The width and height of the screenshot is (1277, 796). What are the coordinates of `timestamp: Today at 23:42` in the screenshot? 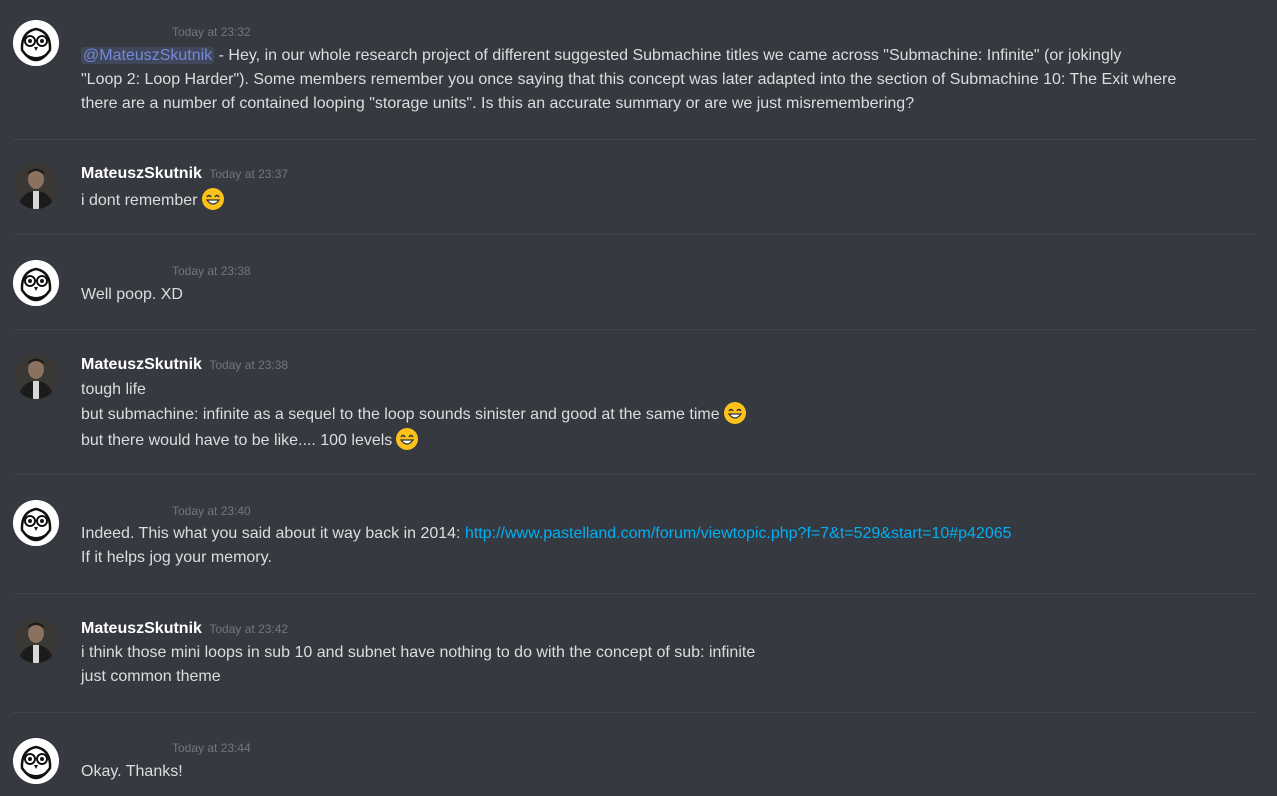 It's located at (249, 629).